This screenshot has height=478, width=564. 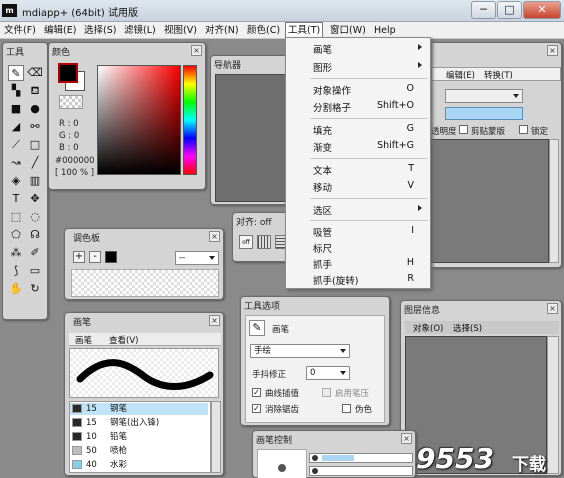 What do you see at coordinates (274, 441) in the screenshot?
I see `brush-control-title: 画笔控制` at bounding box center [274, 441].